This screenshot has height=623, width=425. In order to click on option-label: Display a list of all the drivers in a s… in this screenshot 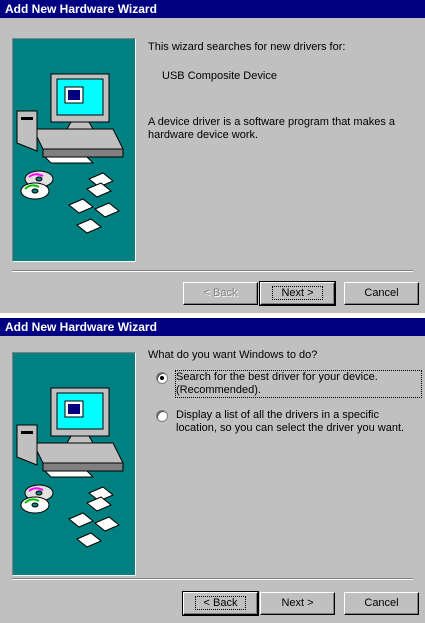, I will do `click(298, 422)`.